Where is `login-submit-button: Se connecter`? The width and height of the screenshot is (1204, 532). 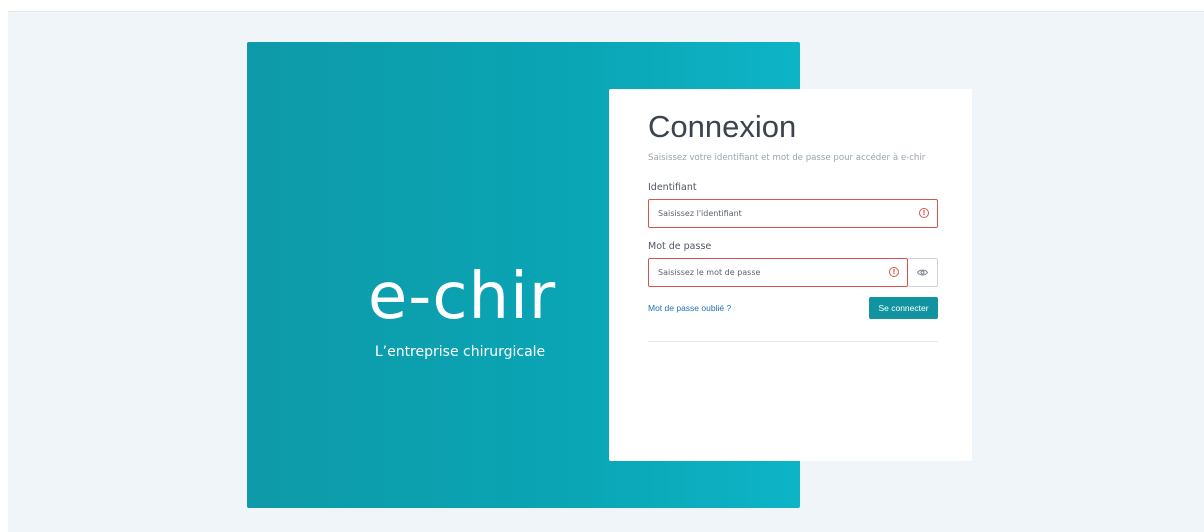
login-submit-button: Se connecter is located at coordinates (903, 308).